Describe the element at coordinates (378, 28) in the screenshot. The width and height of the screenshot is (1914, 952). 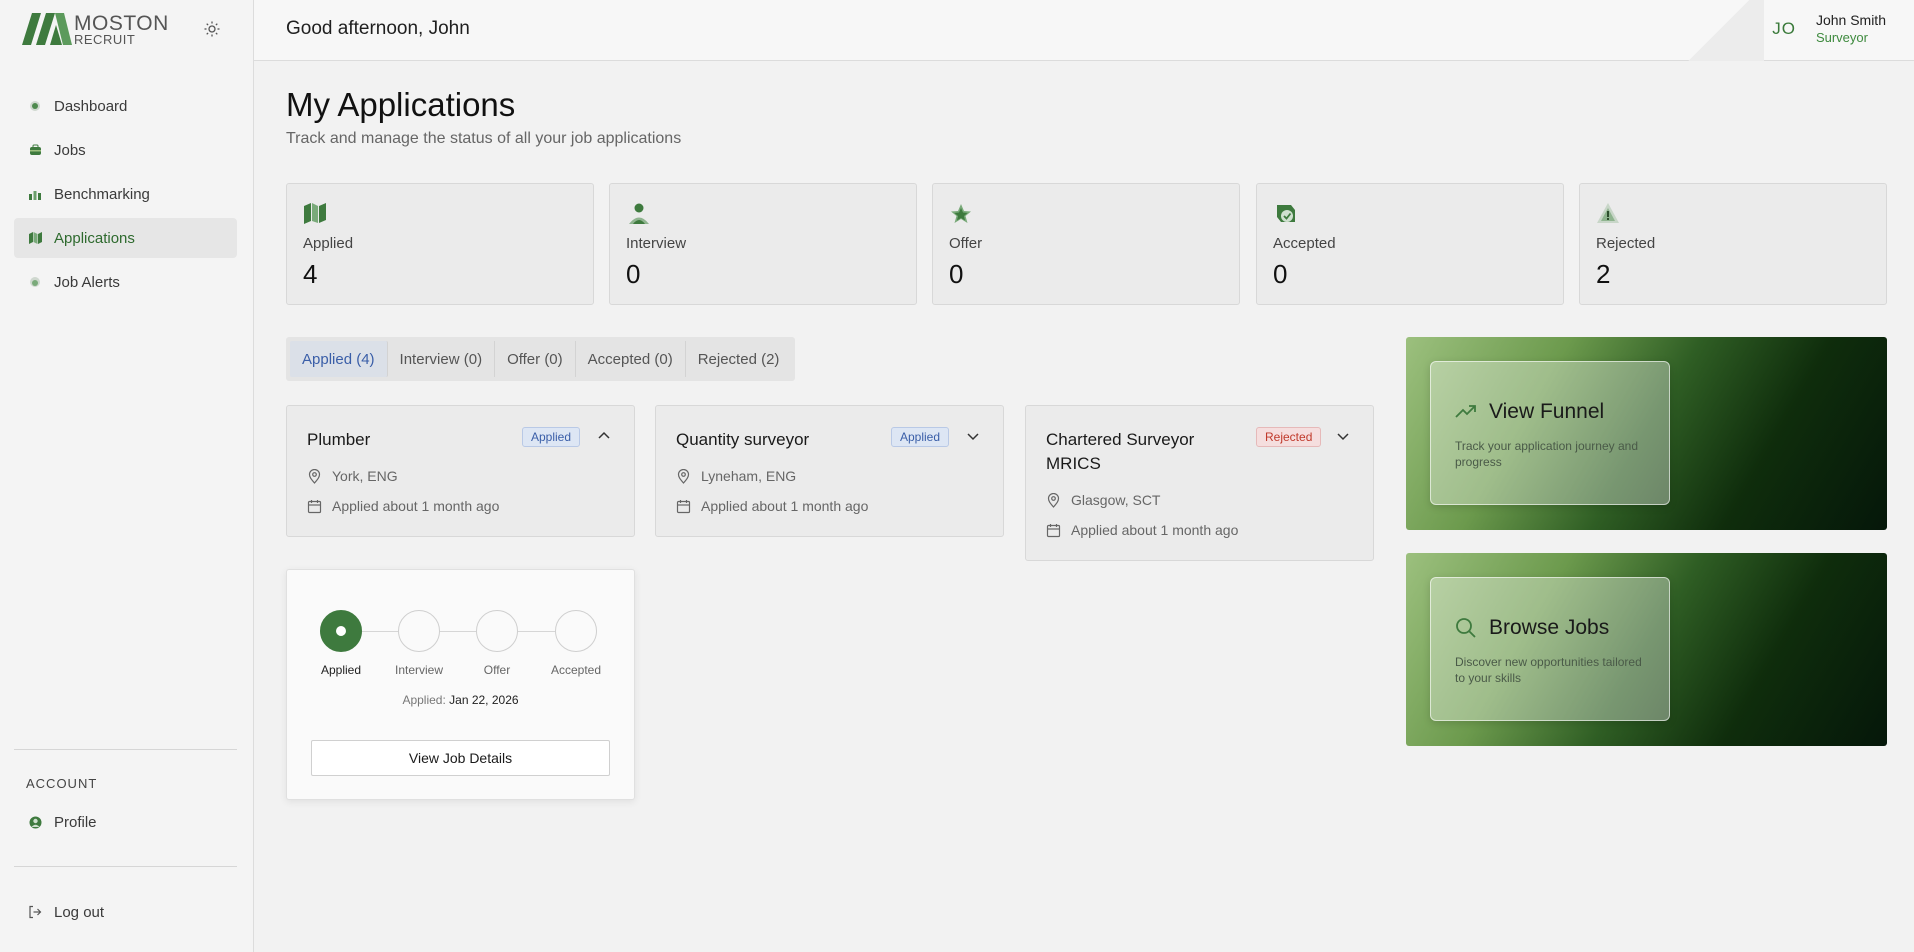
I see `greeting-text: Good afternoon, John` at that location.